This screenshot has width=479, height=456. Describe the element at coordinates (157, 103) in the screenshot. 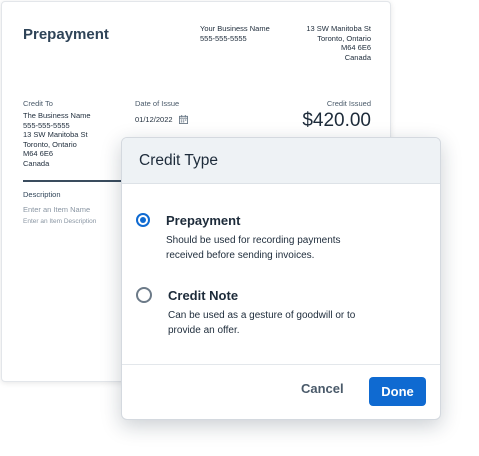

I see `date-of-issue-label: Date of Issue` at that location.